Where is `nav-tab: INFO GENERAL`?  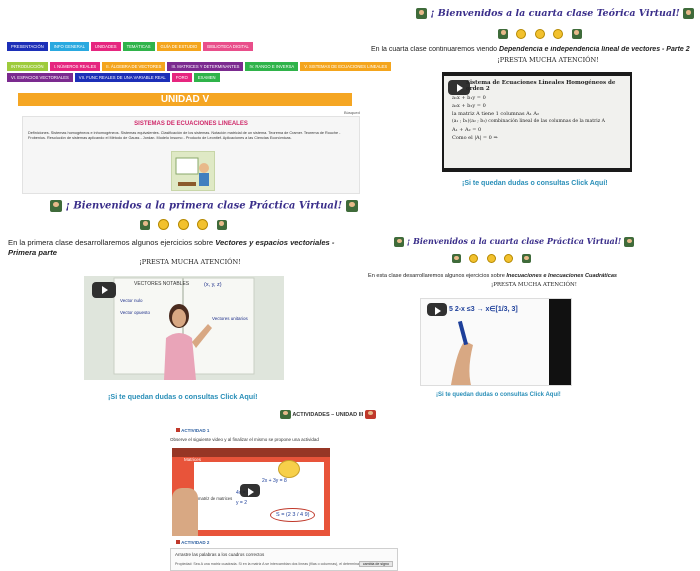
nav-tab: INFO GENERAL is located at coordinates (69, 46).